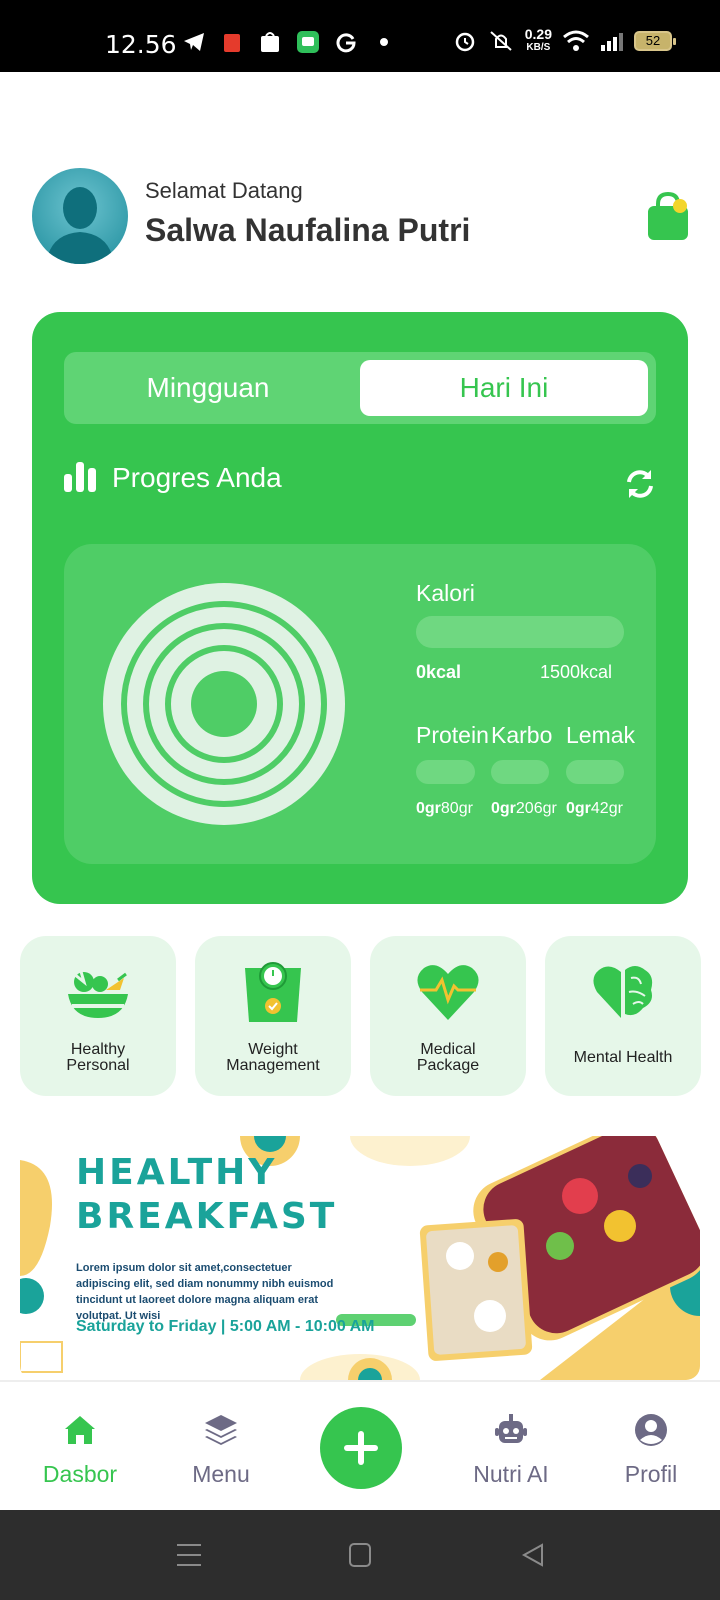  I want to click on category-medical-package: Medical Package, so click(448, 1016).